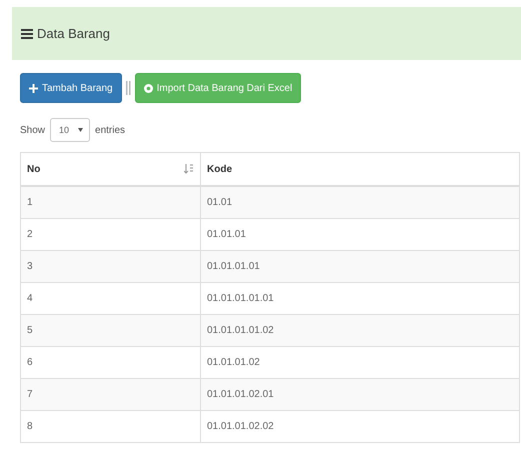 This screenshot has width=521, height=450. What do you see at coordinates (128, 88) in the screenshot?
I see `separator-icon` at bounding box center [128, 88].